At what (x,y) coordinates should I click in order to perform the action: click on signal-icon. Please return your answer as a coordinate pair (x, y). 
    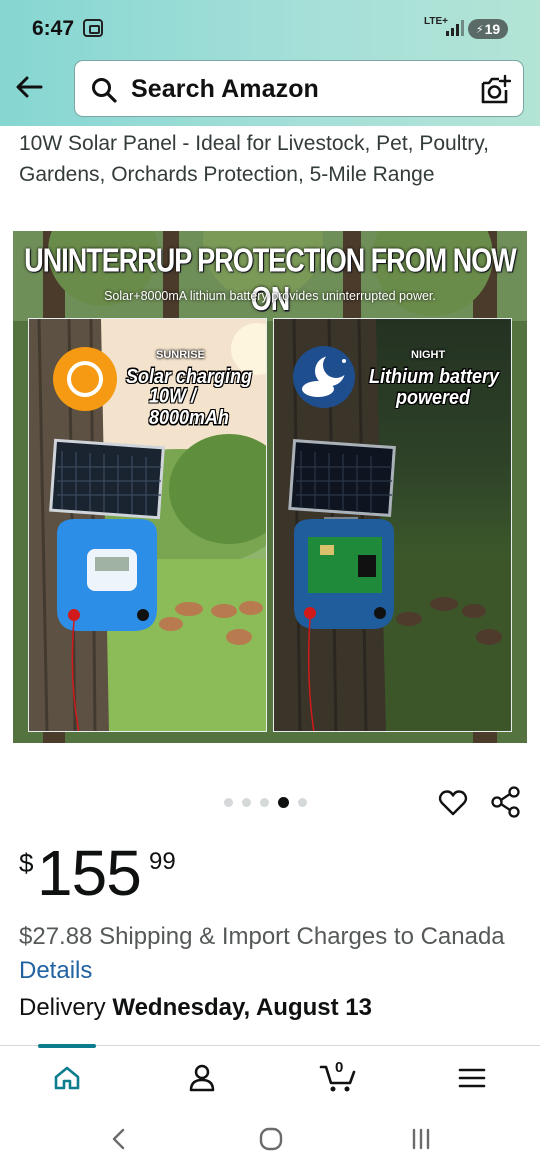
    Looking at the image, I should click on (455, 28).